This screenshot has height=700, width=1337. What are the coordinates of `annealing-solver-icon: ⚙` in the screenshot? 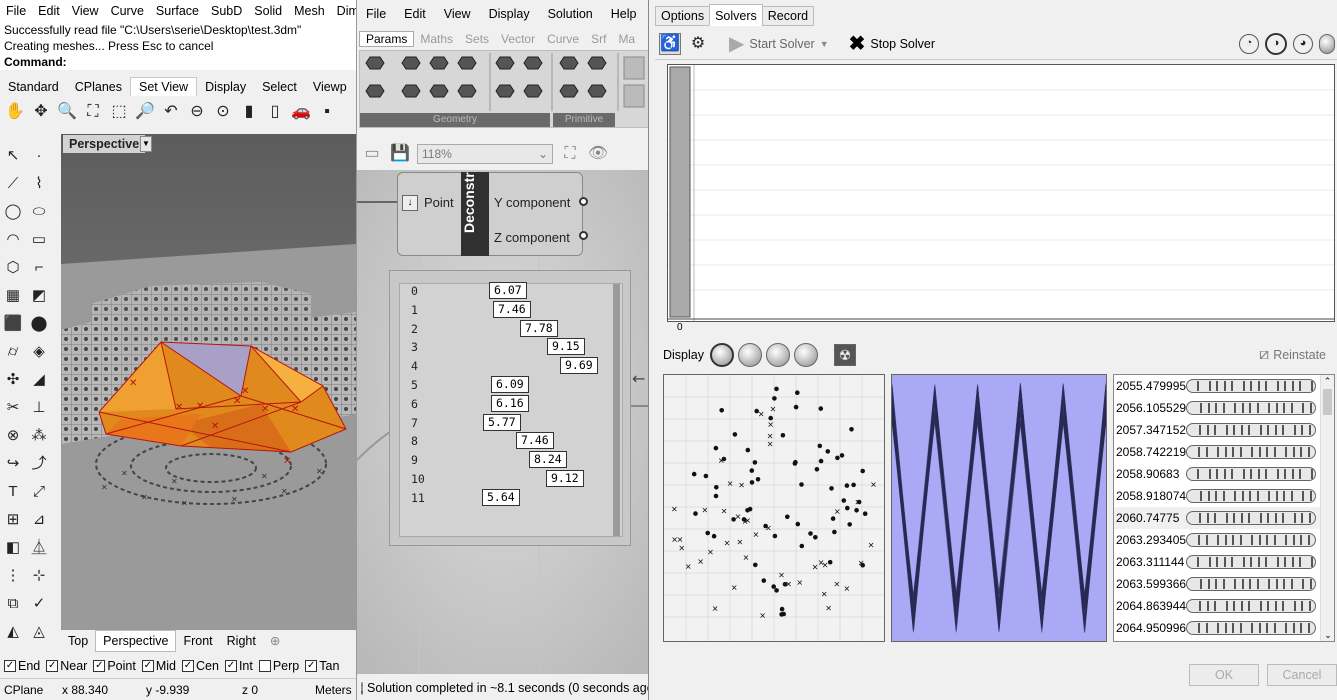 It's located at (698, 44).